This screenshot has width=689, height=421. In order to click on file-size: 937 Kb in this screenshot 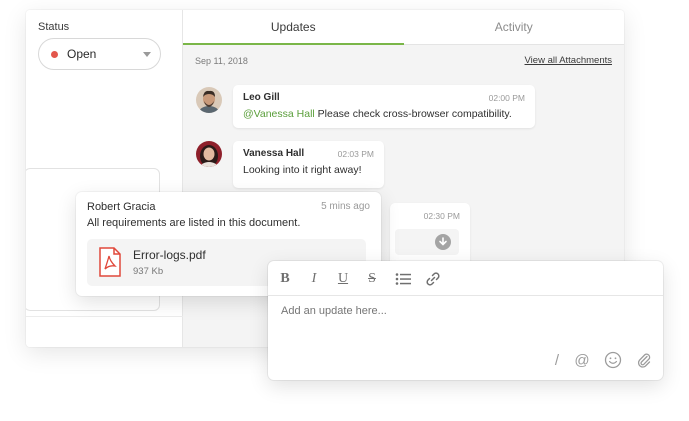, I will do `click(148, 271)`.